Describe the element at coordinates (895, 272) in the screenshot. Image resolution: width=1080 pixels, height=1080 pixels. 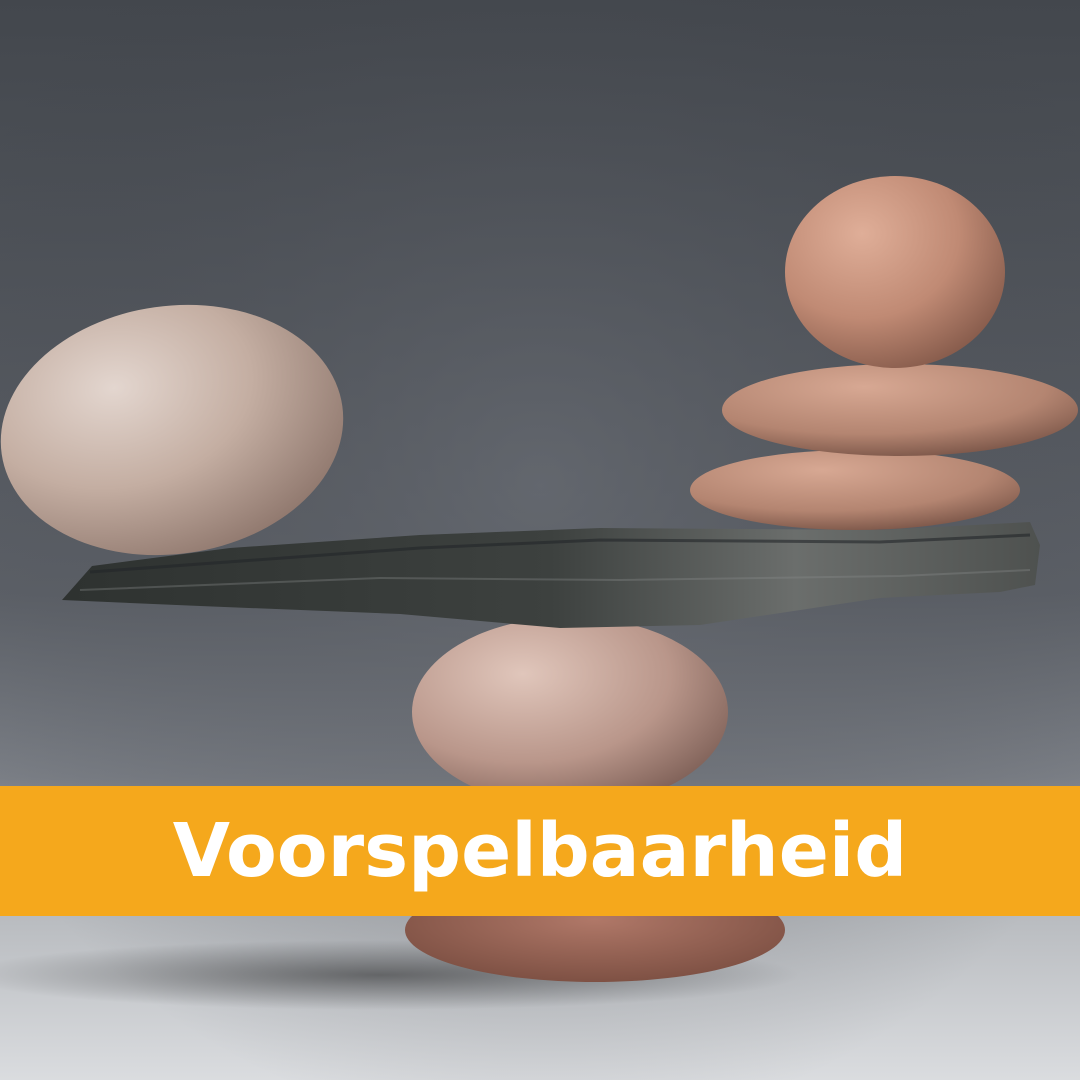
I see `stone-top` at that location.